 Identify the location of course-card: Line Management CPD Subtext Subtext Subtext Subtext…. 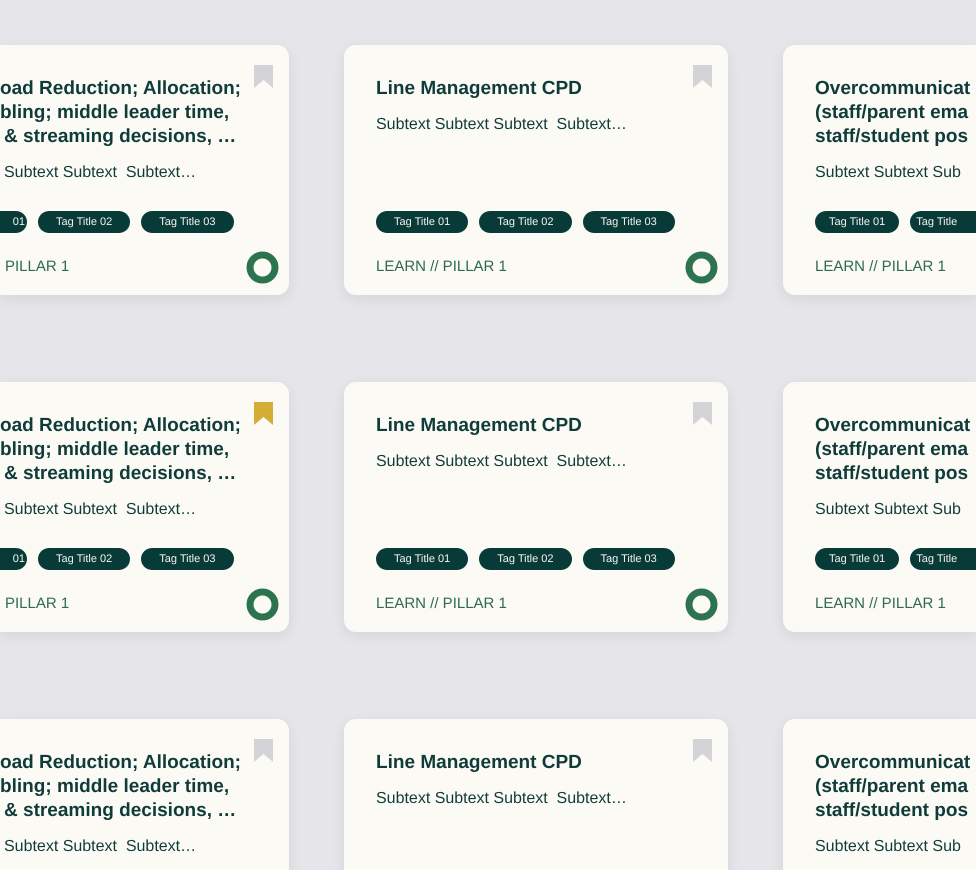
(536, 794).